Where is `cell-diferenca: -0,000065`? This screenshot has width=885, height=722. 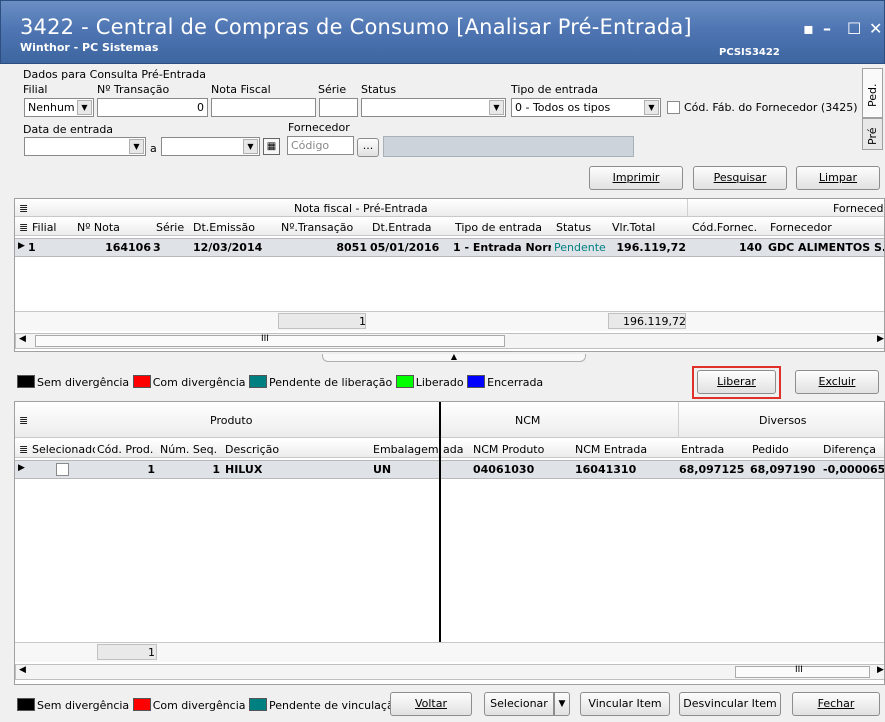
cell-diferenca: -0,000065 is located at coordinates (853, 469).